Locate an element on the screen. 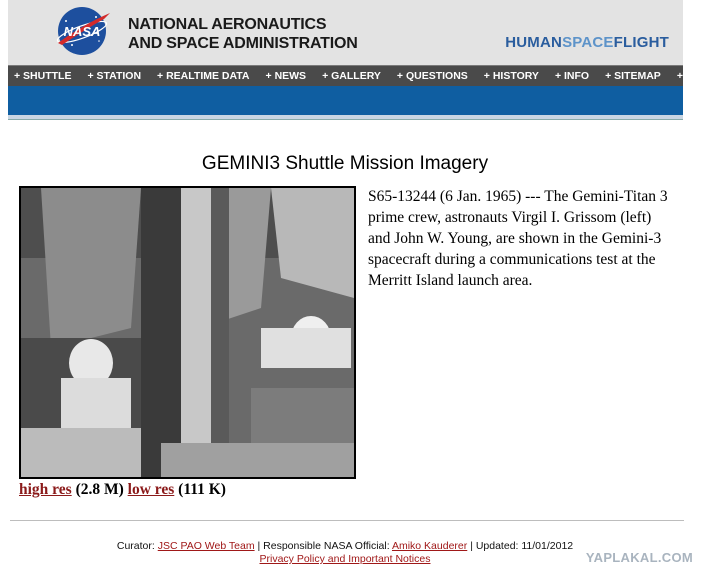  official-link: Amiko Kauderer is located at coordinates (429, 546).